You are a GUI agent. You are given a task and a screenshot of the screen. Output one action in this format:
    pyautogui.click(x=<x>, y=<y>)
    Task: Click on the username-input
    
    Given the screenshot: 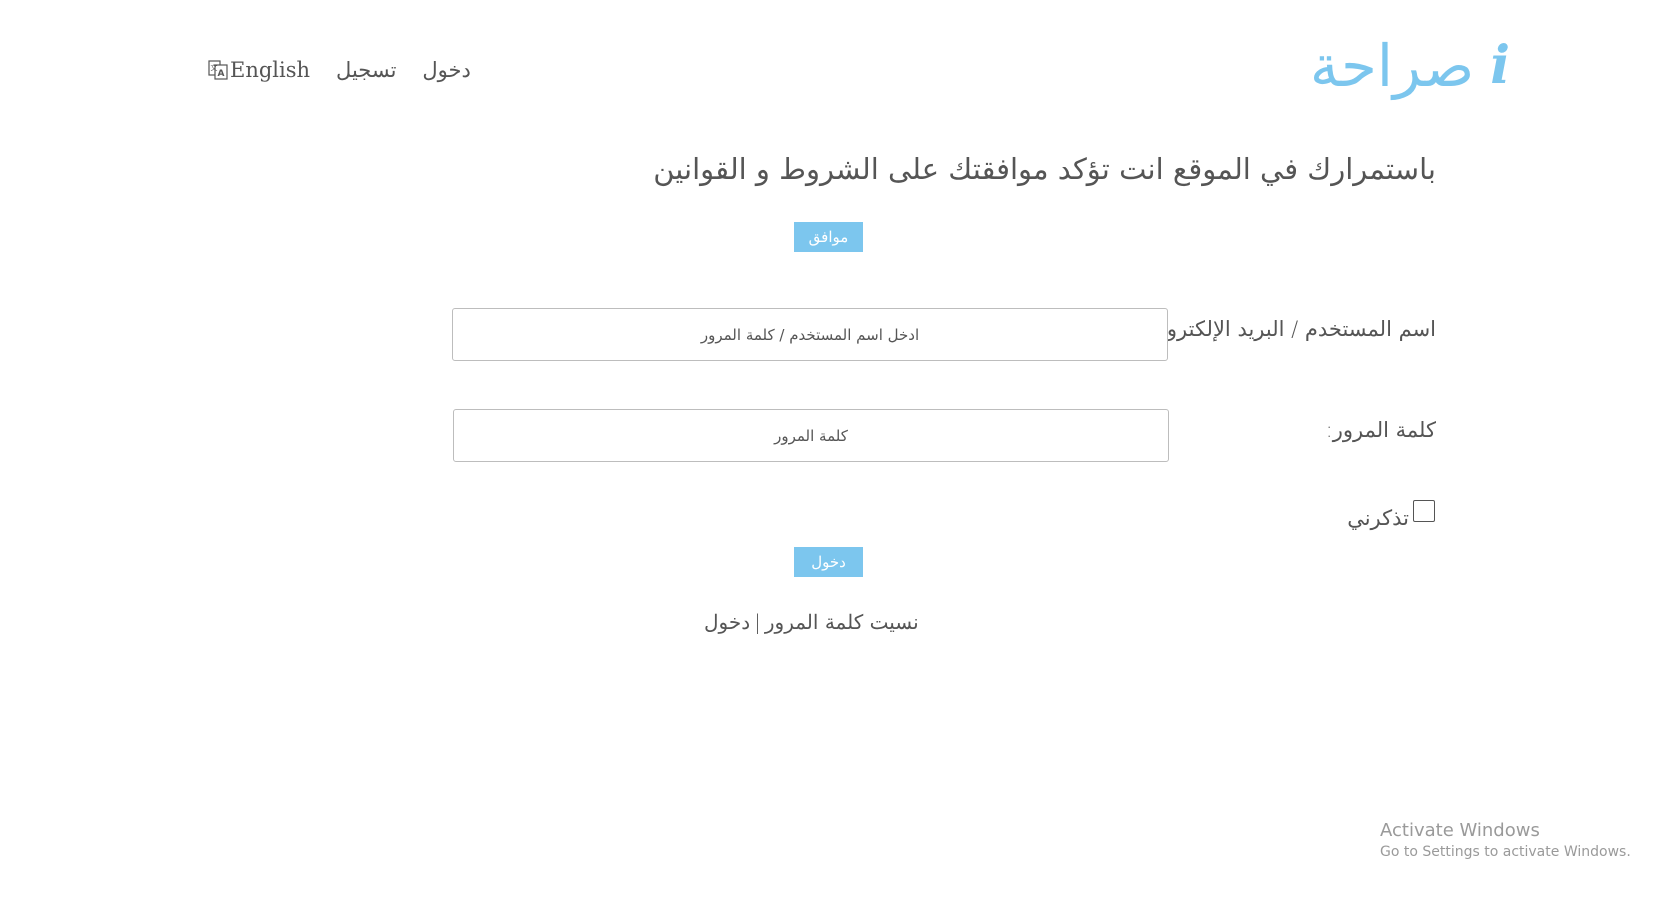 What is the action you would take?
    pyautogui.click(x=810, y=334)
    